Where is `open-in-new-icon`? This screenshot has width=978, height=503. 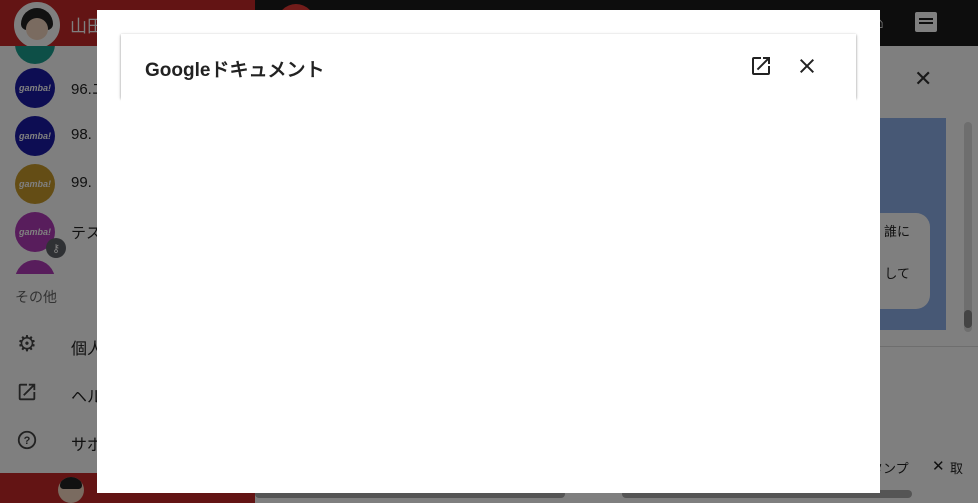 open-in-new-icon is located at coordinates (761, 66).